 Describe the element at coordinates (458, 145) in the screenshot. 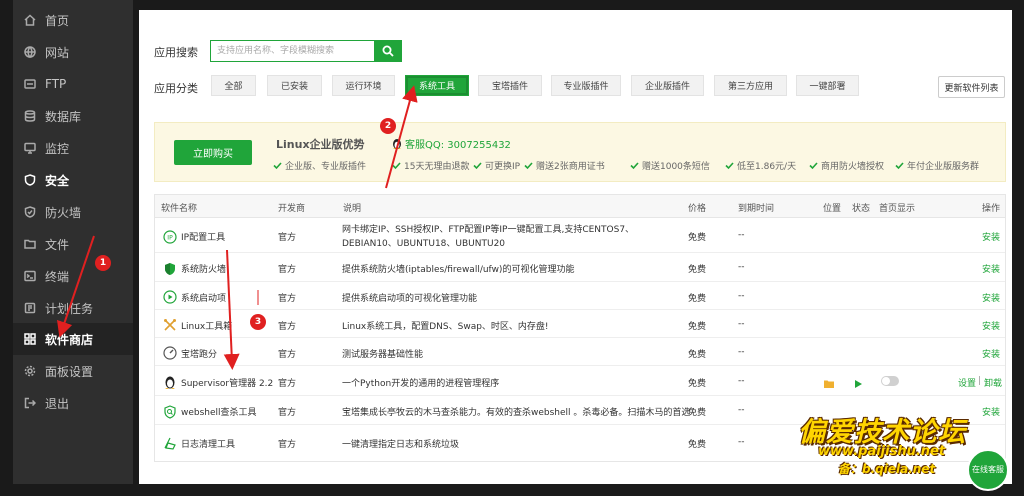

I see `promo-qq-label: 客服QQ: 3007255432` at that location.